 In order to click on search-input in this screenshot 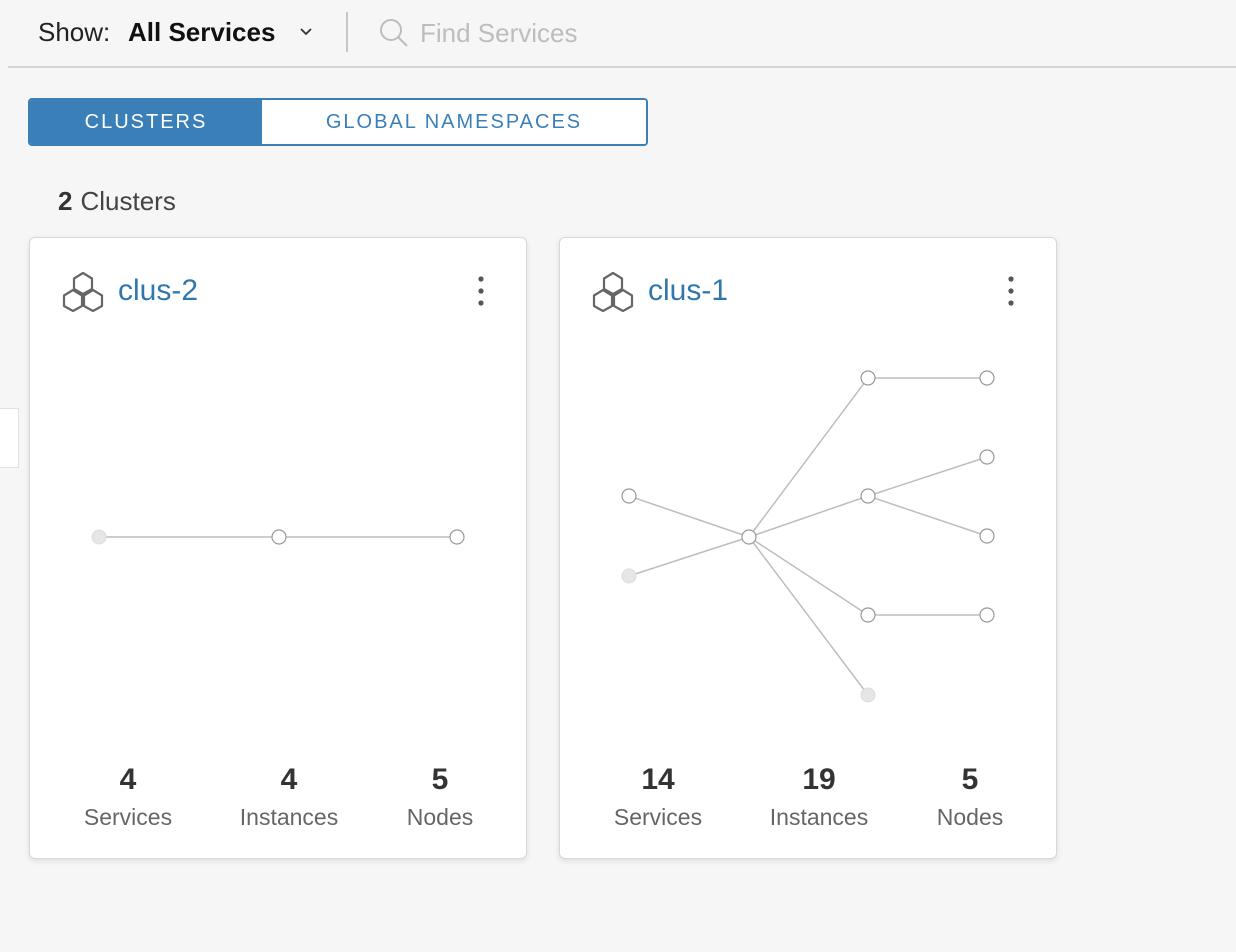, I will do `click(620, 33)`.